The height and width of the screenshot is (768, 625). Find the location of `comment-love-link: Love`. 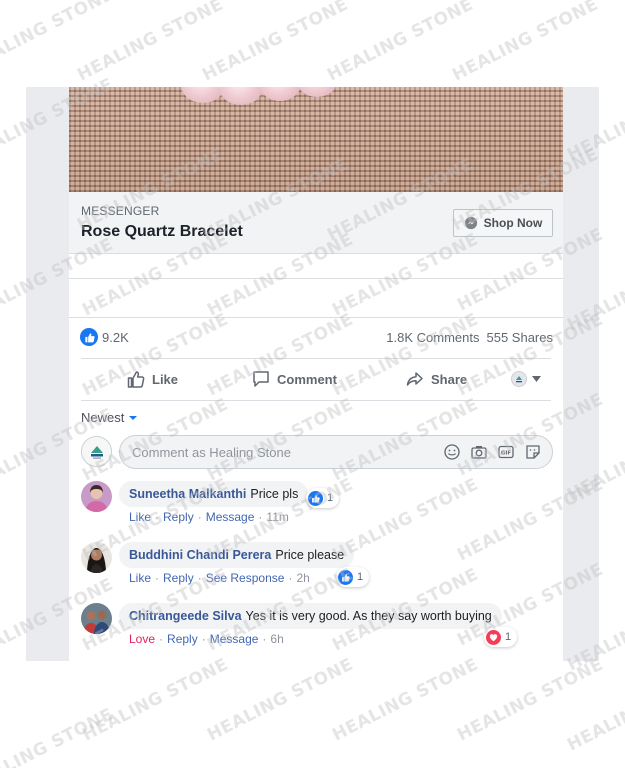

comment-love-link: Love is located at coordinates (142, 639).